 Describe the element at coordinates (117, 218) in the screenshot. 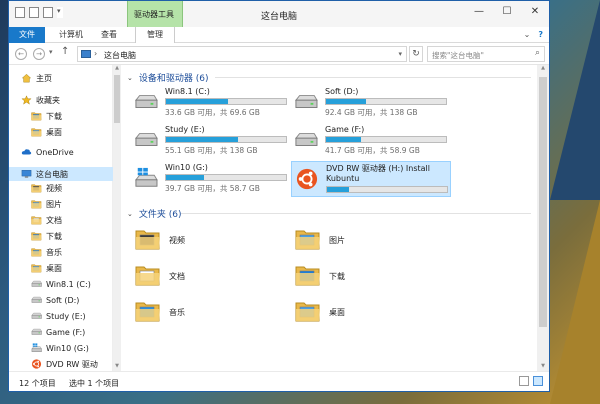

I see `sidebar-scrollbar: ▲ ▼` at that location.